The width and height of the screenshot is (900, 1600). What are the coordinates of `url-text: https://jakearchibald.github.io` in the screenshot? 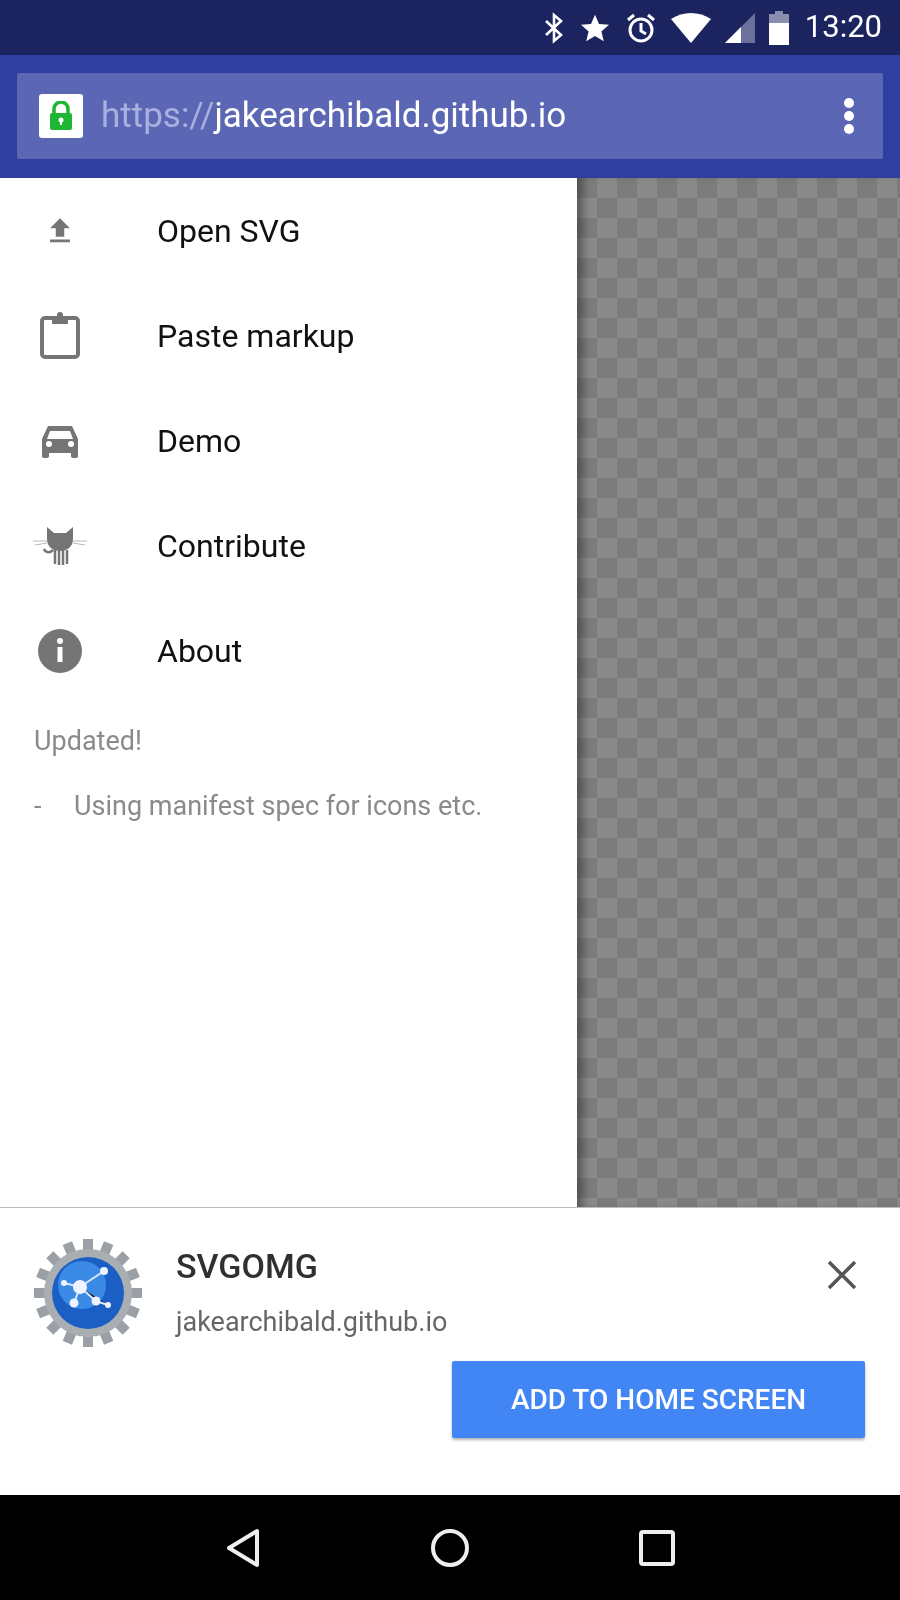 It's located at (334, 115).